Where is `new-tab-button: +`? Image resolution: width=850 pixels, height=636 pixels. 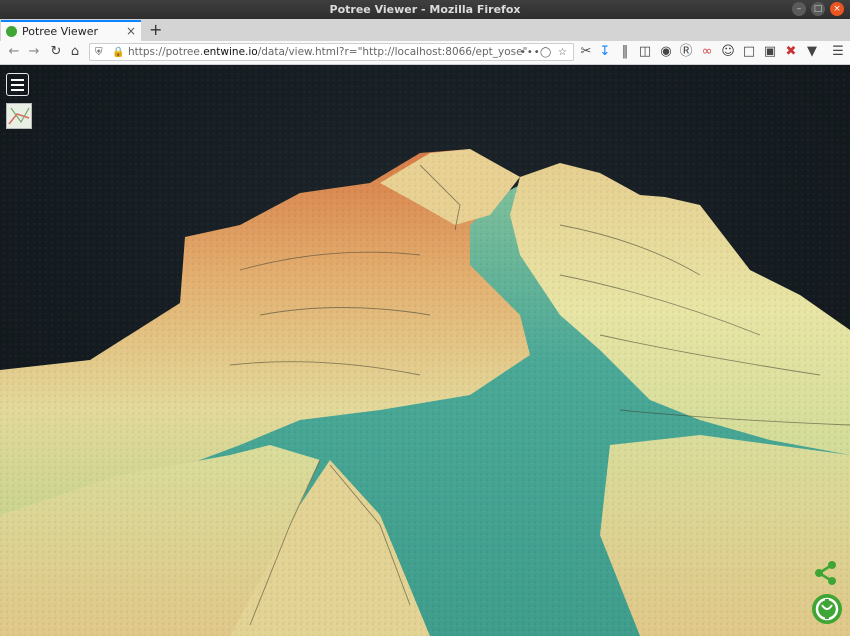 new-tab-button: + is located at coordinates (155, 29).